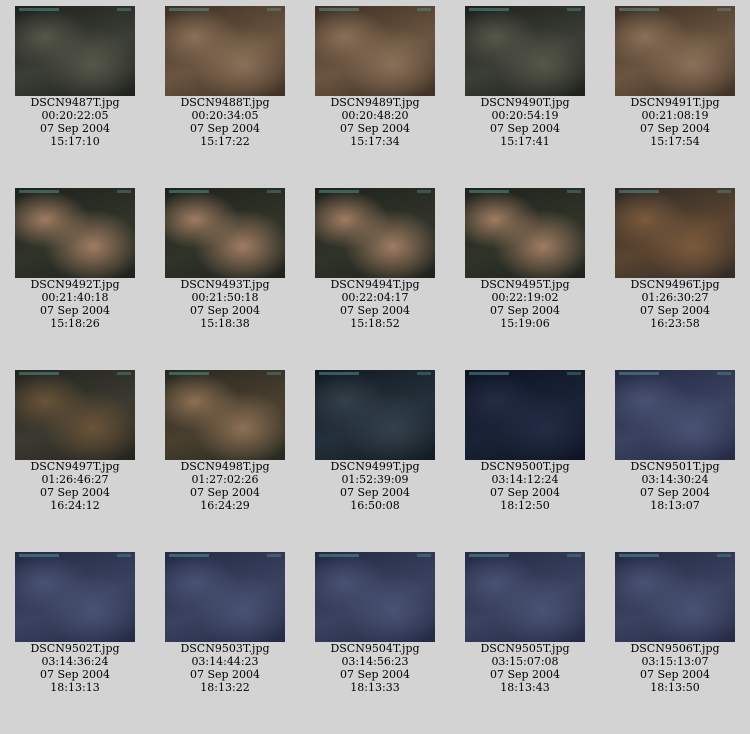  What do you see at coordinates (75, 466) in the screenshot?
I see `file-name: DSCN9497T.jpg` at bounding box center [75, 466].